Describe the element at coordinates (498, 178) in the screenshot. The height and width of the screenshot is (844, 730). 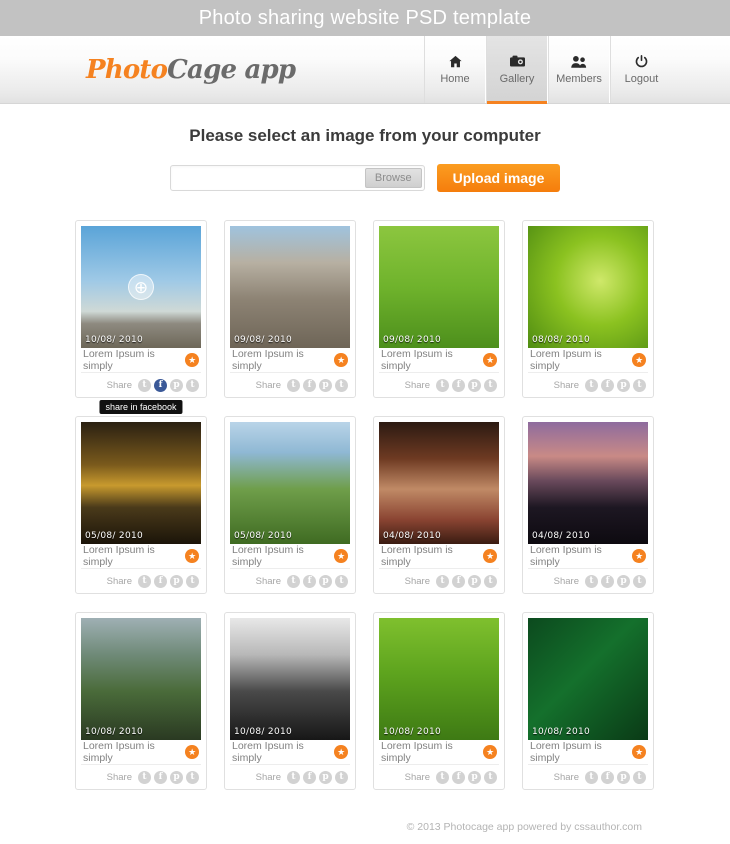
I see `upload-image-button: Upload image` at that location.